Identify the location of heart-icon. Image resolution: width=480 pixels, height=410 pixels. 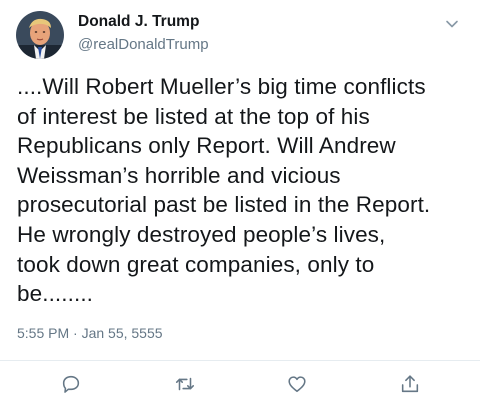
(297, 384).